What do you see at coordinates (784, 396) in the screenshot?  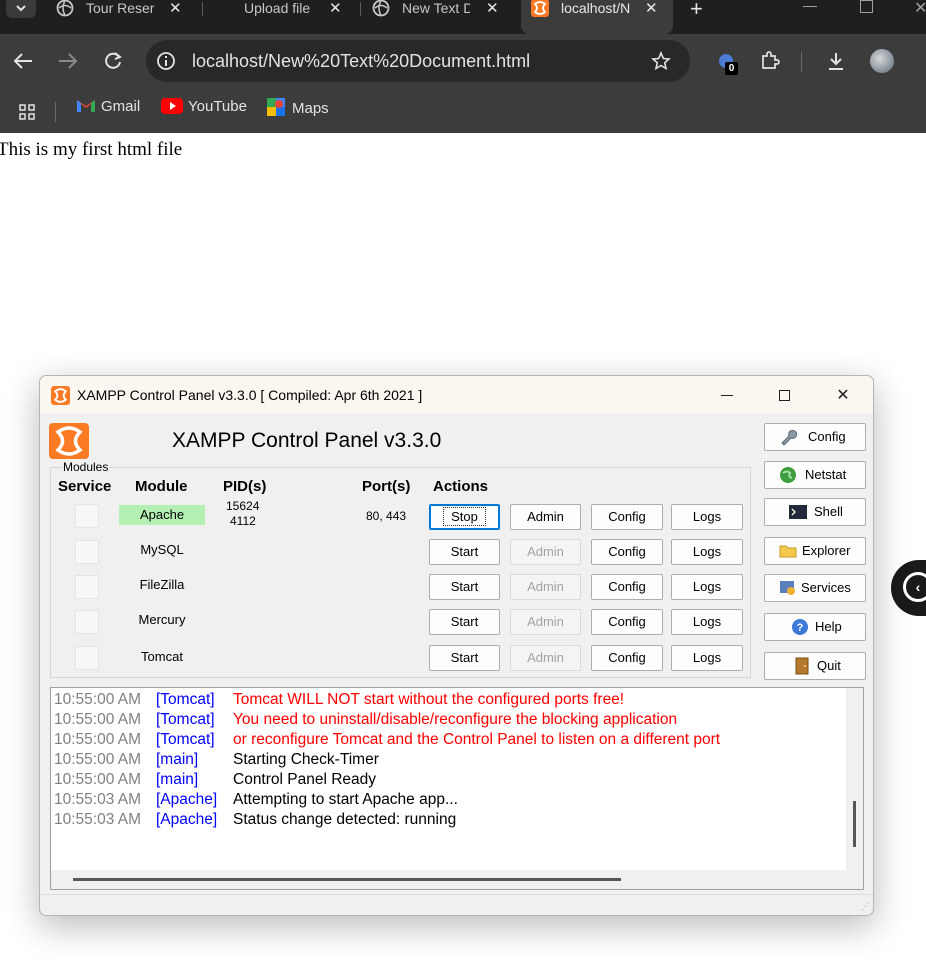 I see `xampp-maximize-button` at bounding box center [784, 396].